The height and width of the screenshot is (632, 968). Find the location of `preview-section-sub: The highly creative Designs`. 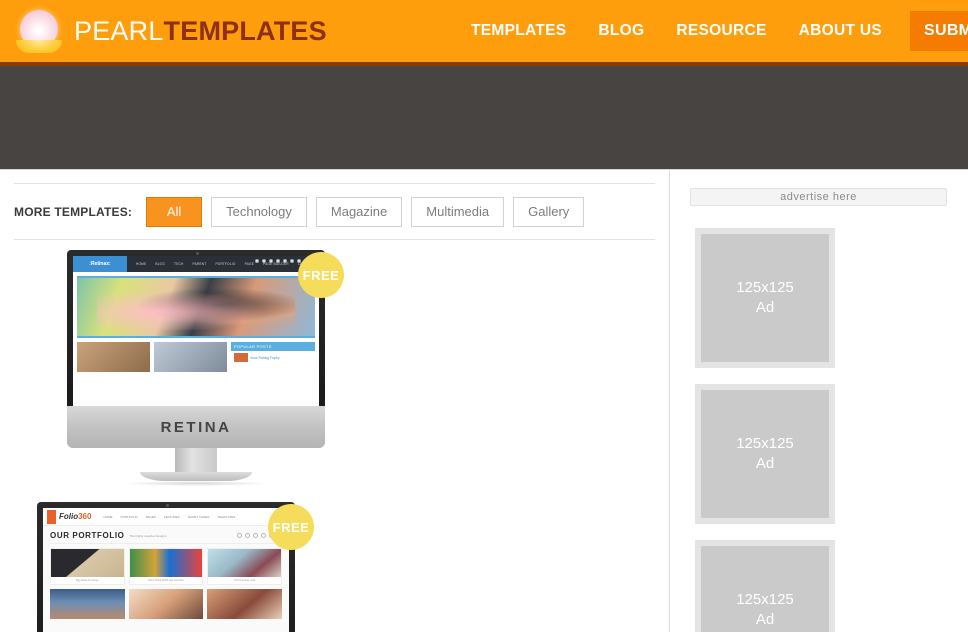

preview-section-sub: The highly creative Designs is located at coordinates (148, 535).